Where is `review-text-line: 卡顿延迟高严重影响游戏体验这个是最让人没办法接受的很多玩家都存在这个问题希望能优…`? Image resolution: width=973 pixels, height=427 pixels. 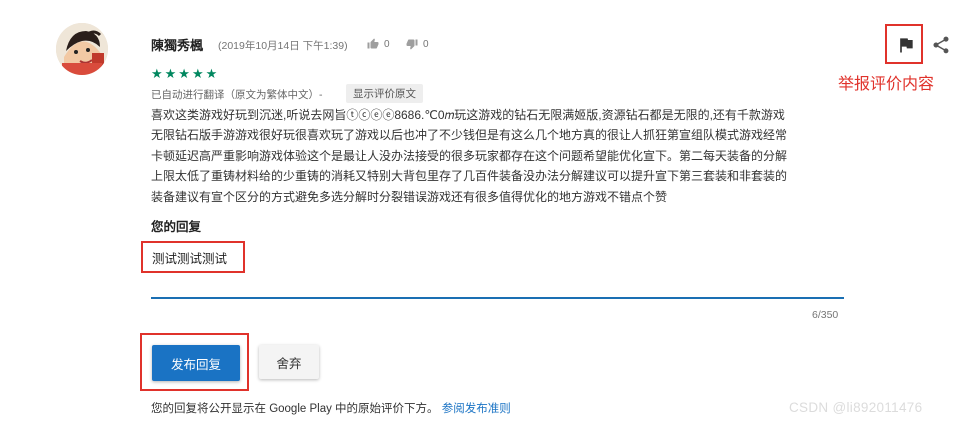
review-text-line: 卡顿延迟高严重影响游戏体验这个是最让人没办法接受的很多玩家都存在这个问题希望能优… is located at coordinates (469, 155).